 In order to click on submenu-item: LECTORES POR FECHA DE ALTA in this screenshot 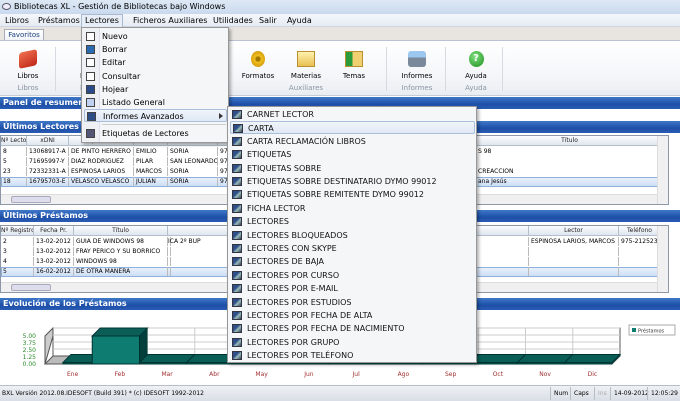, I will do `click(352, 315)`.